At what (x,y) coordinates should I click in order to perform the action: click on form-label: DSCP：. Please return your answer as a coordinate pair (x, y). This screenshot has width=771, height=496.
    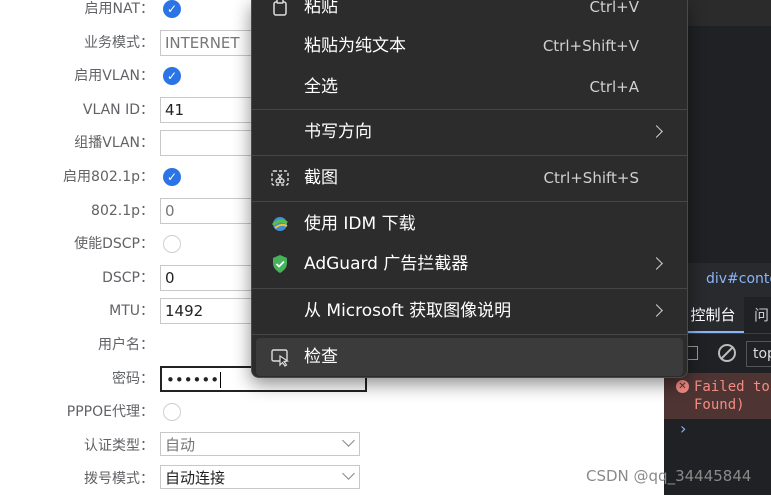
    Looking at the image, I should click on (128, 277).